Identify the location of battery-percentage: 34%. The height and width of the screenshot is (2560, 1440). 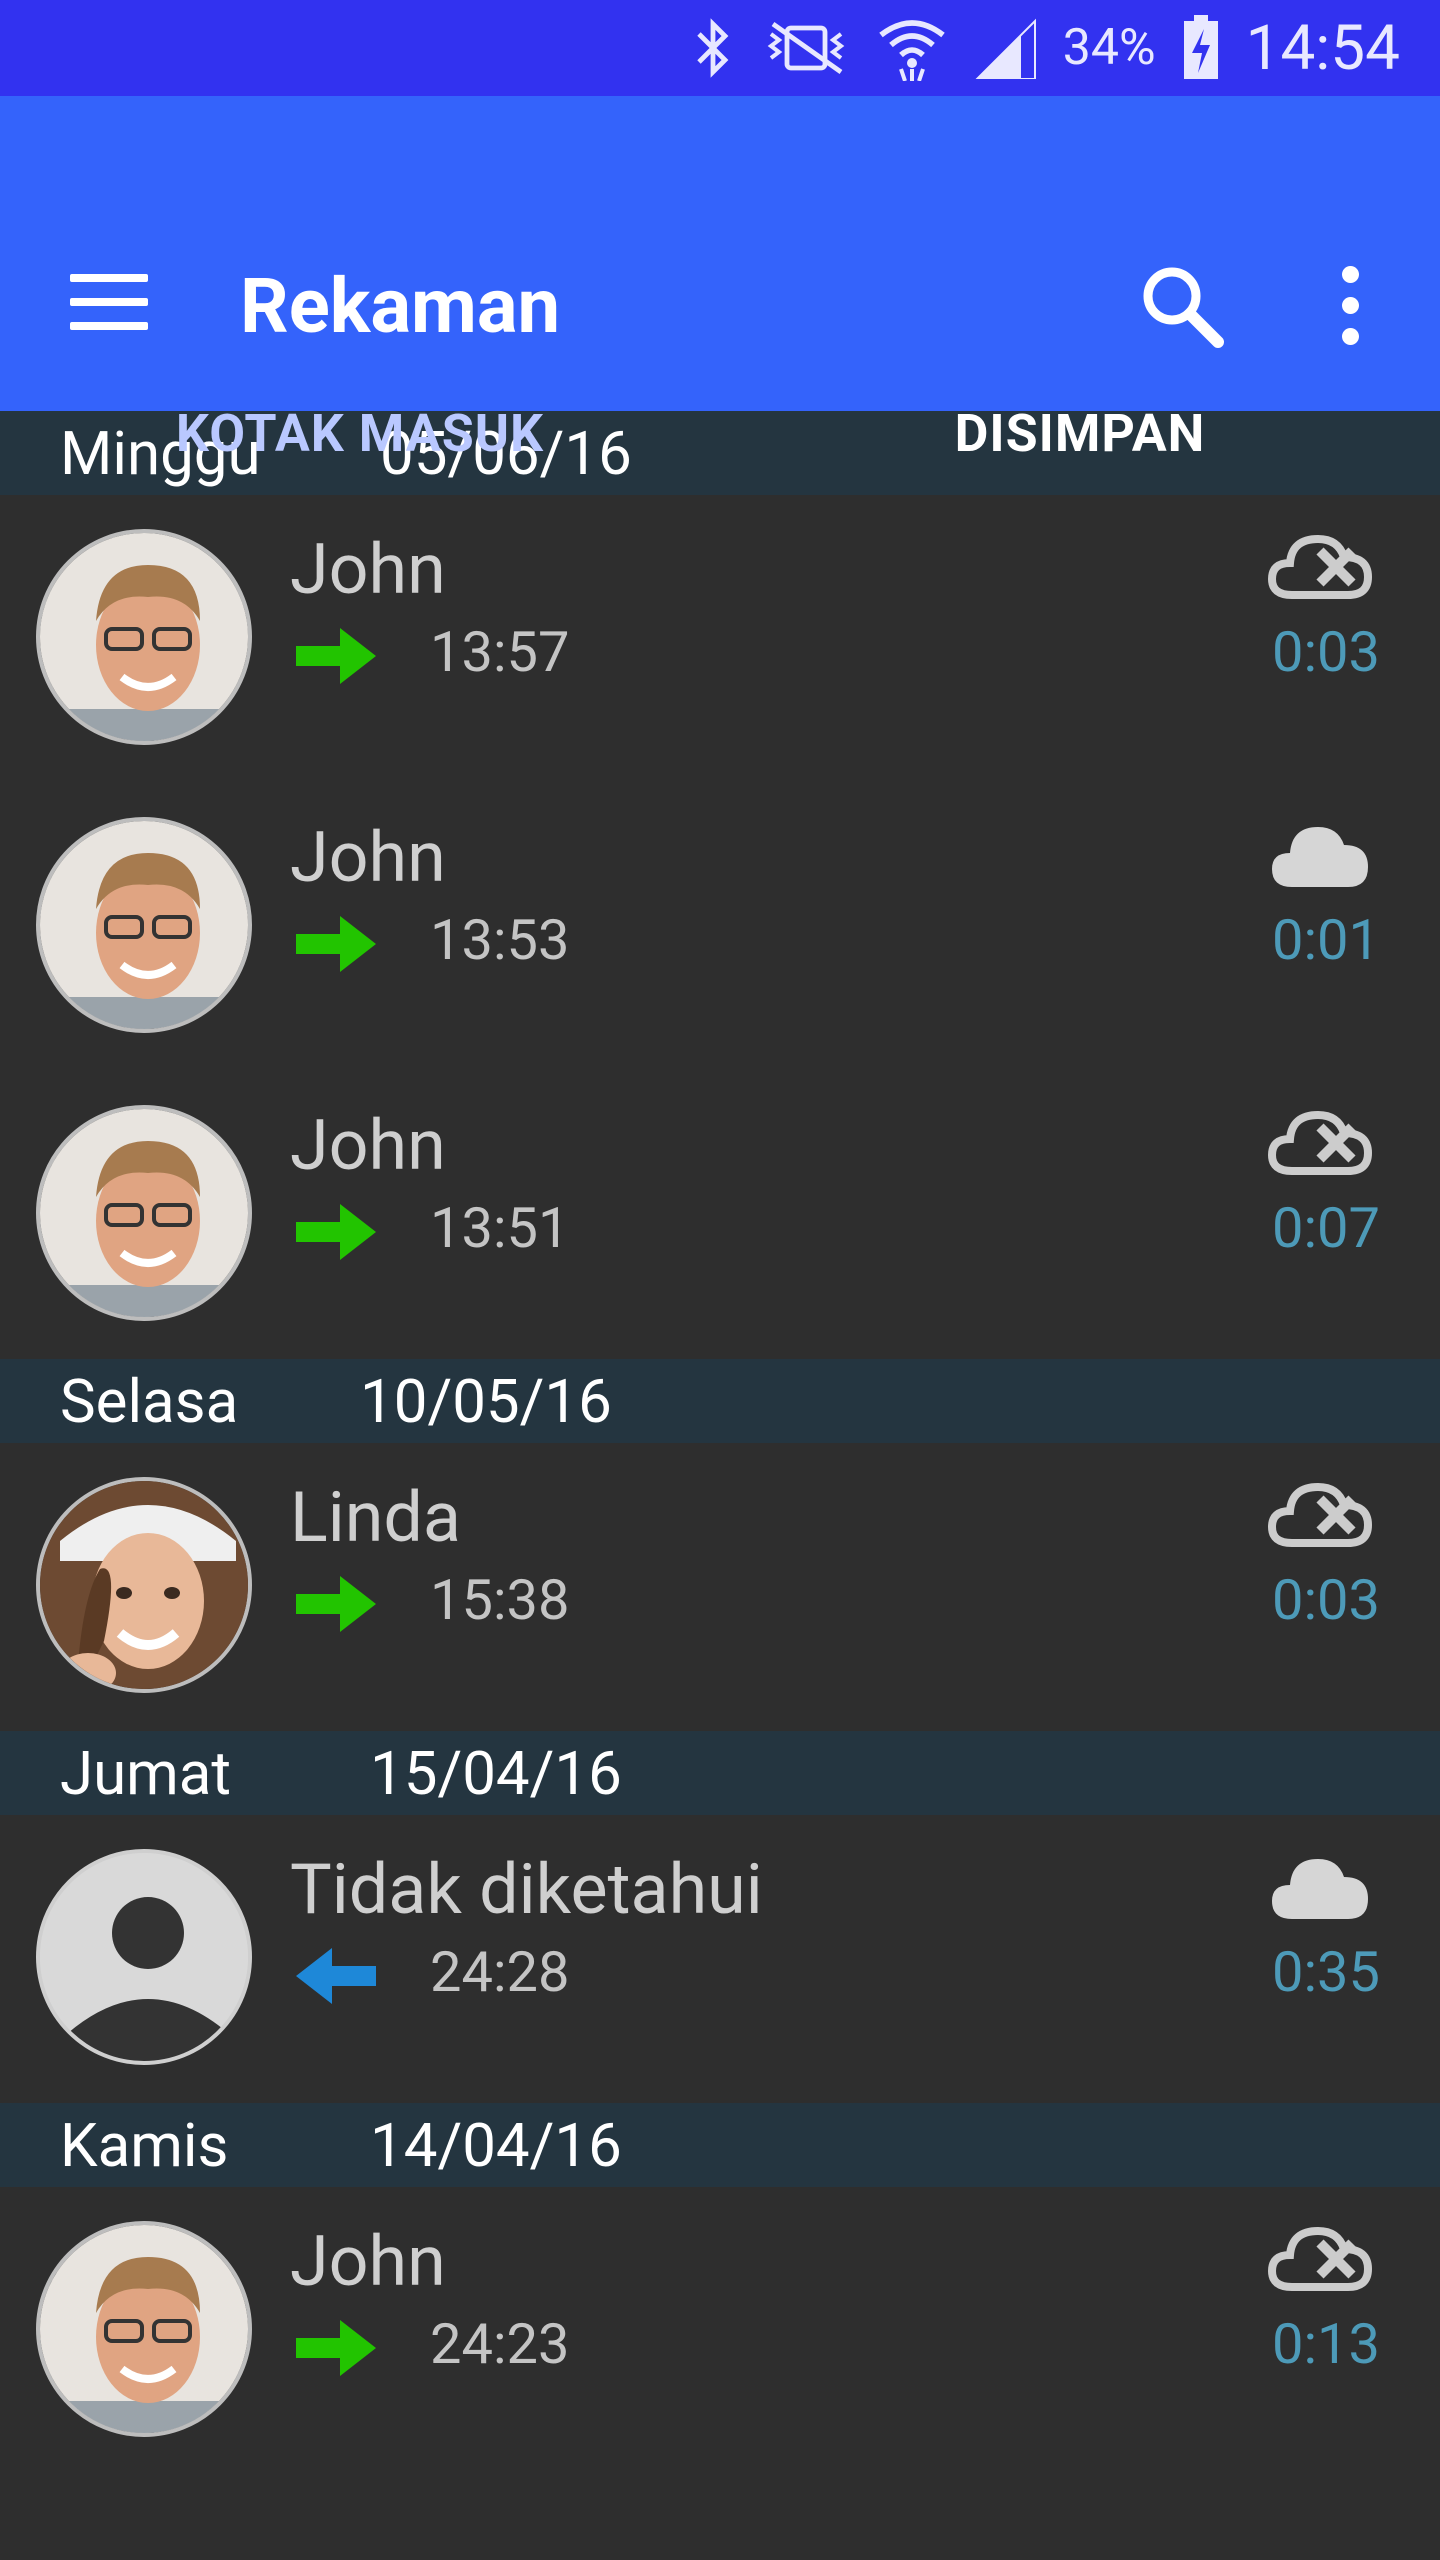
(1109, 48).